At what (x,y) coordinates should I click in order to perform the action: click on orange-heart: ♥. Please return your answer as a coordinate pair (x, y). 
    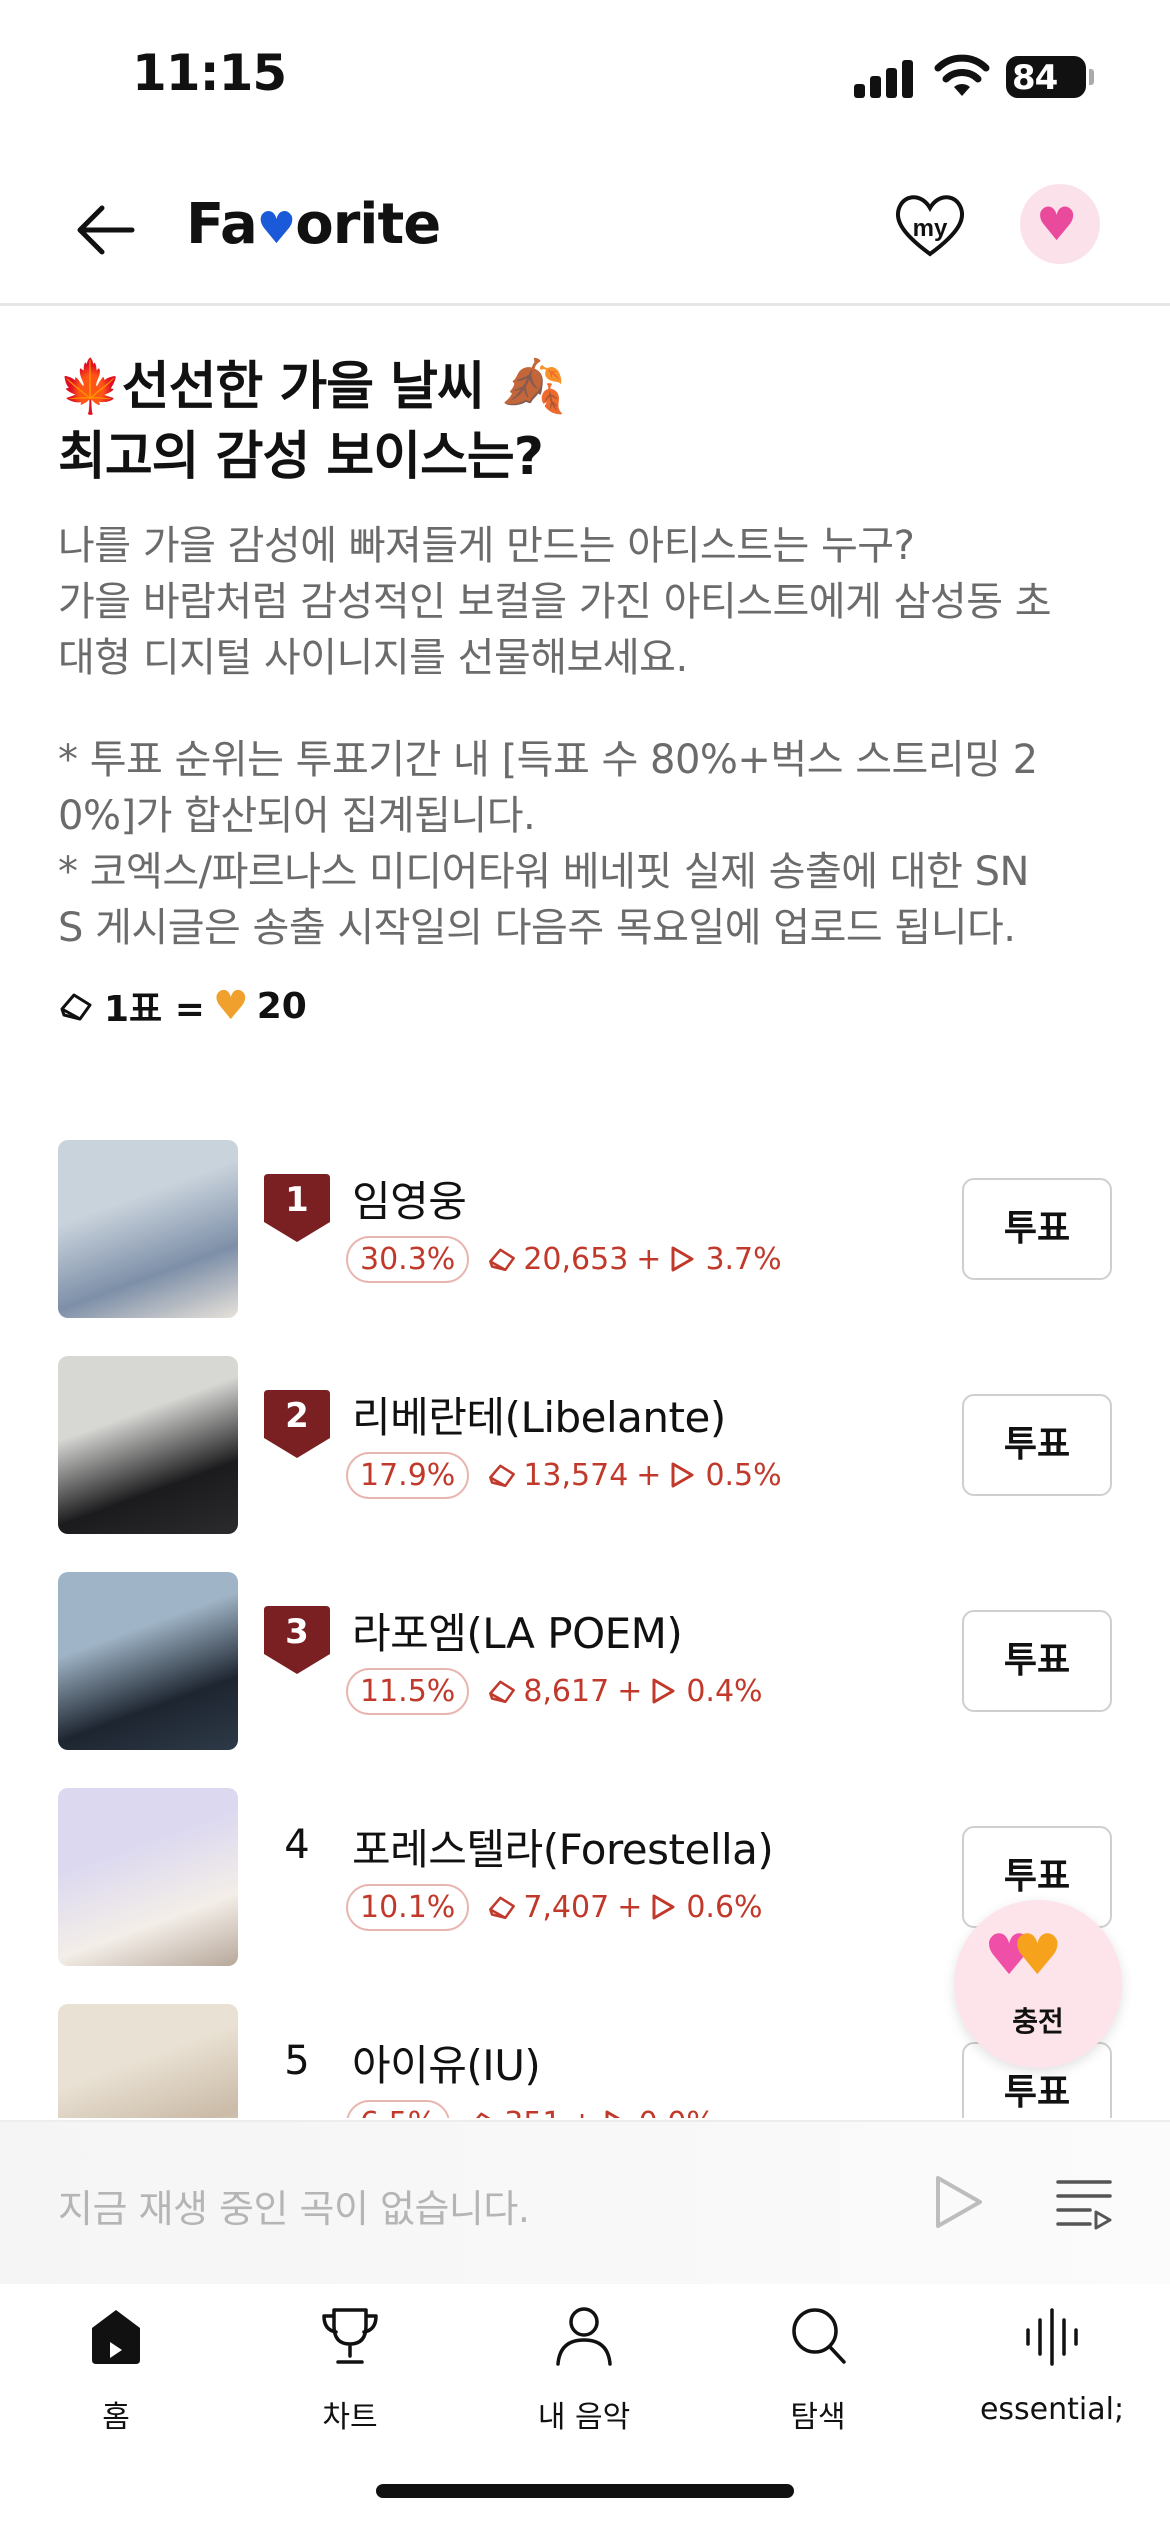
    Looking at the image, I should click on (1037, 1955).